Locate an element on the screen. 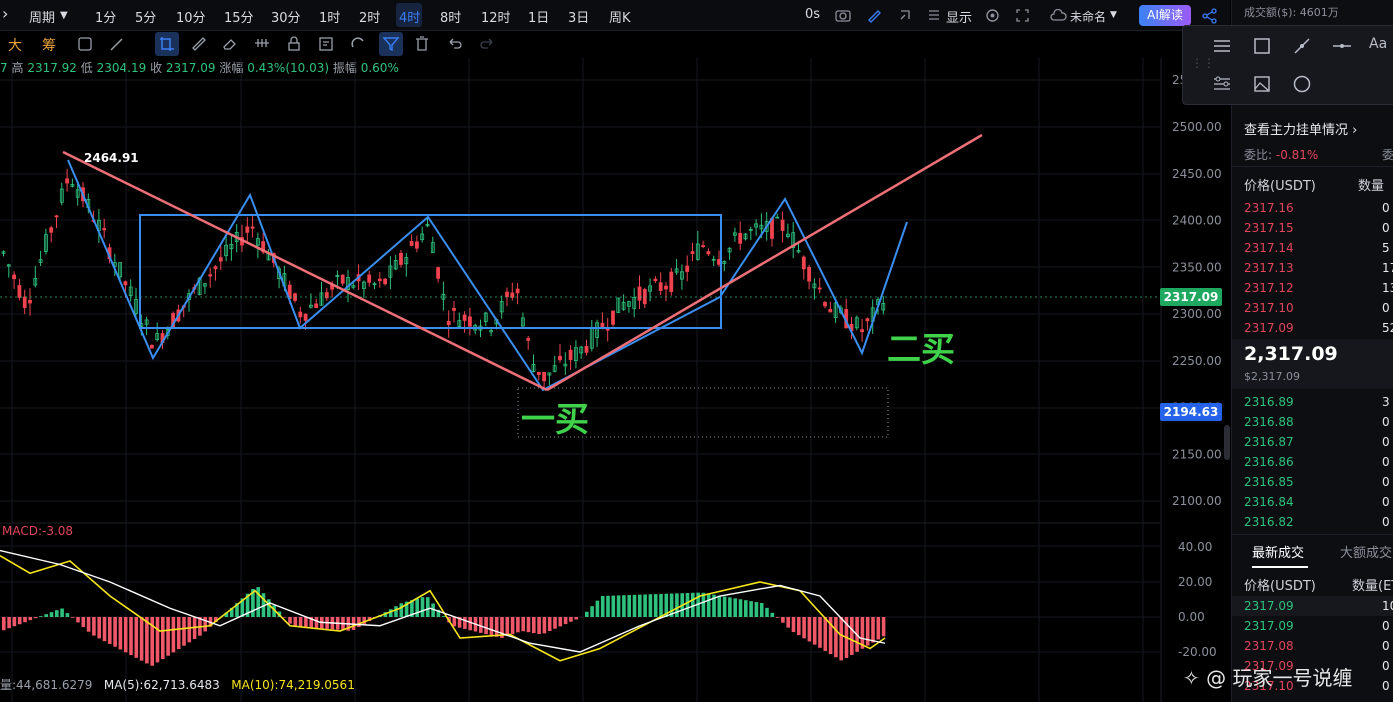  price-tick-label: 2100.00 is located at coordinates (1197, 501).